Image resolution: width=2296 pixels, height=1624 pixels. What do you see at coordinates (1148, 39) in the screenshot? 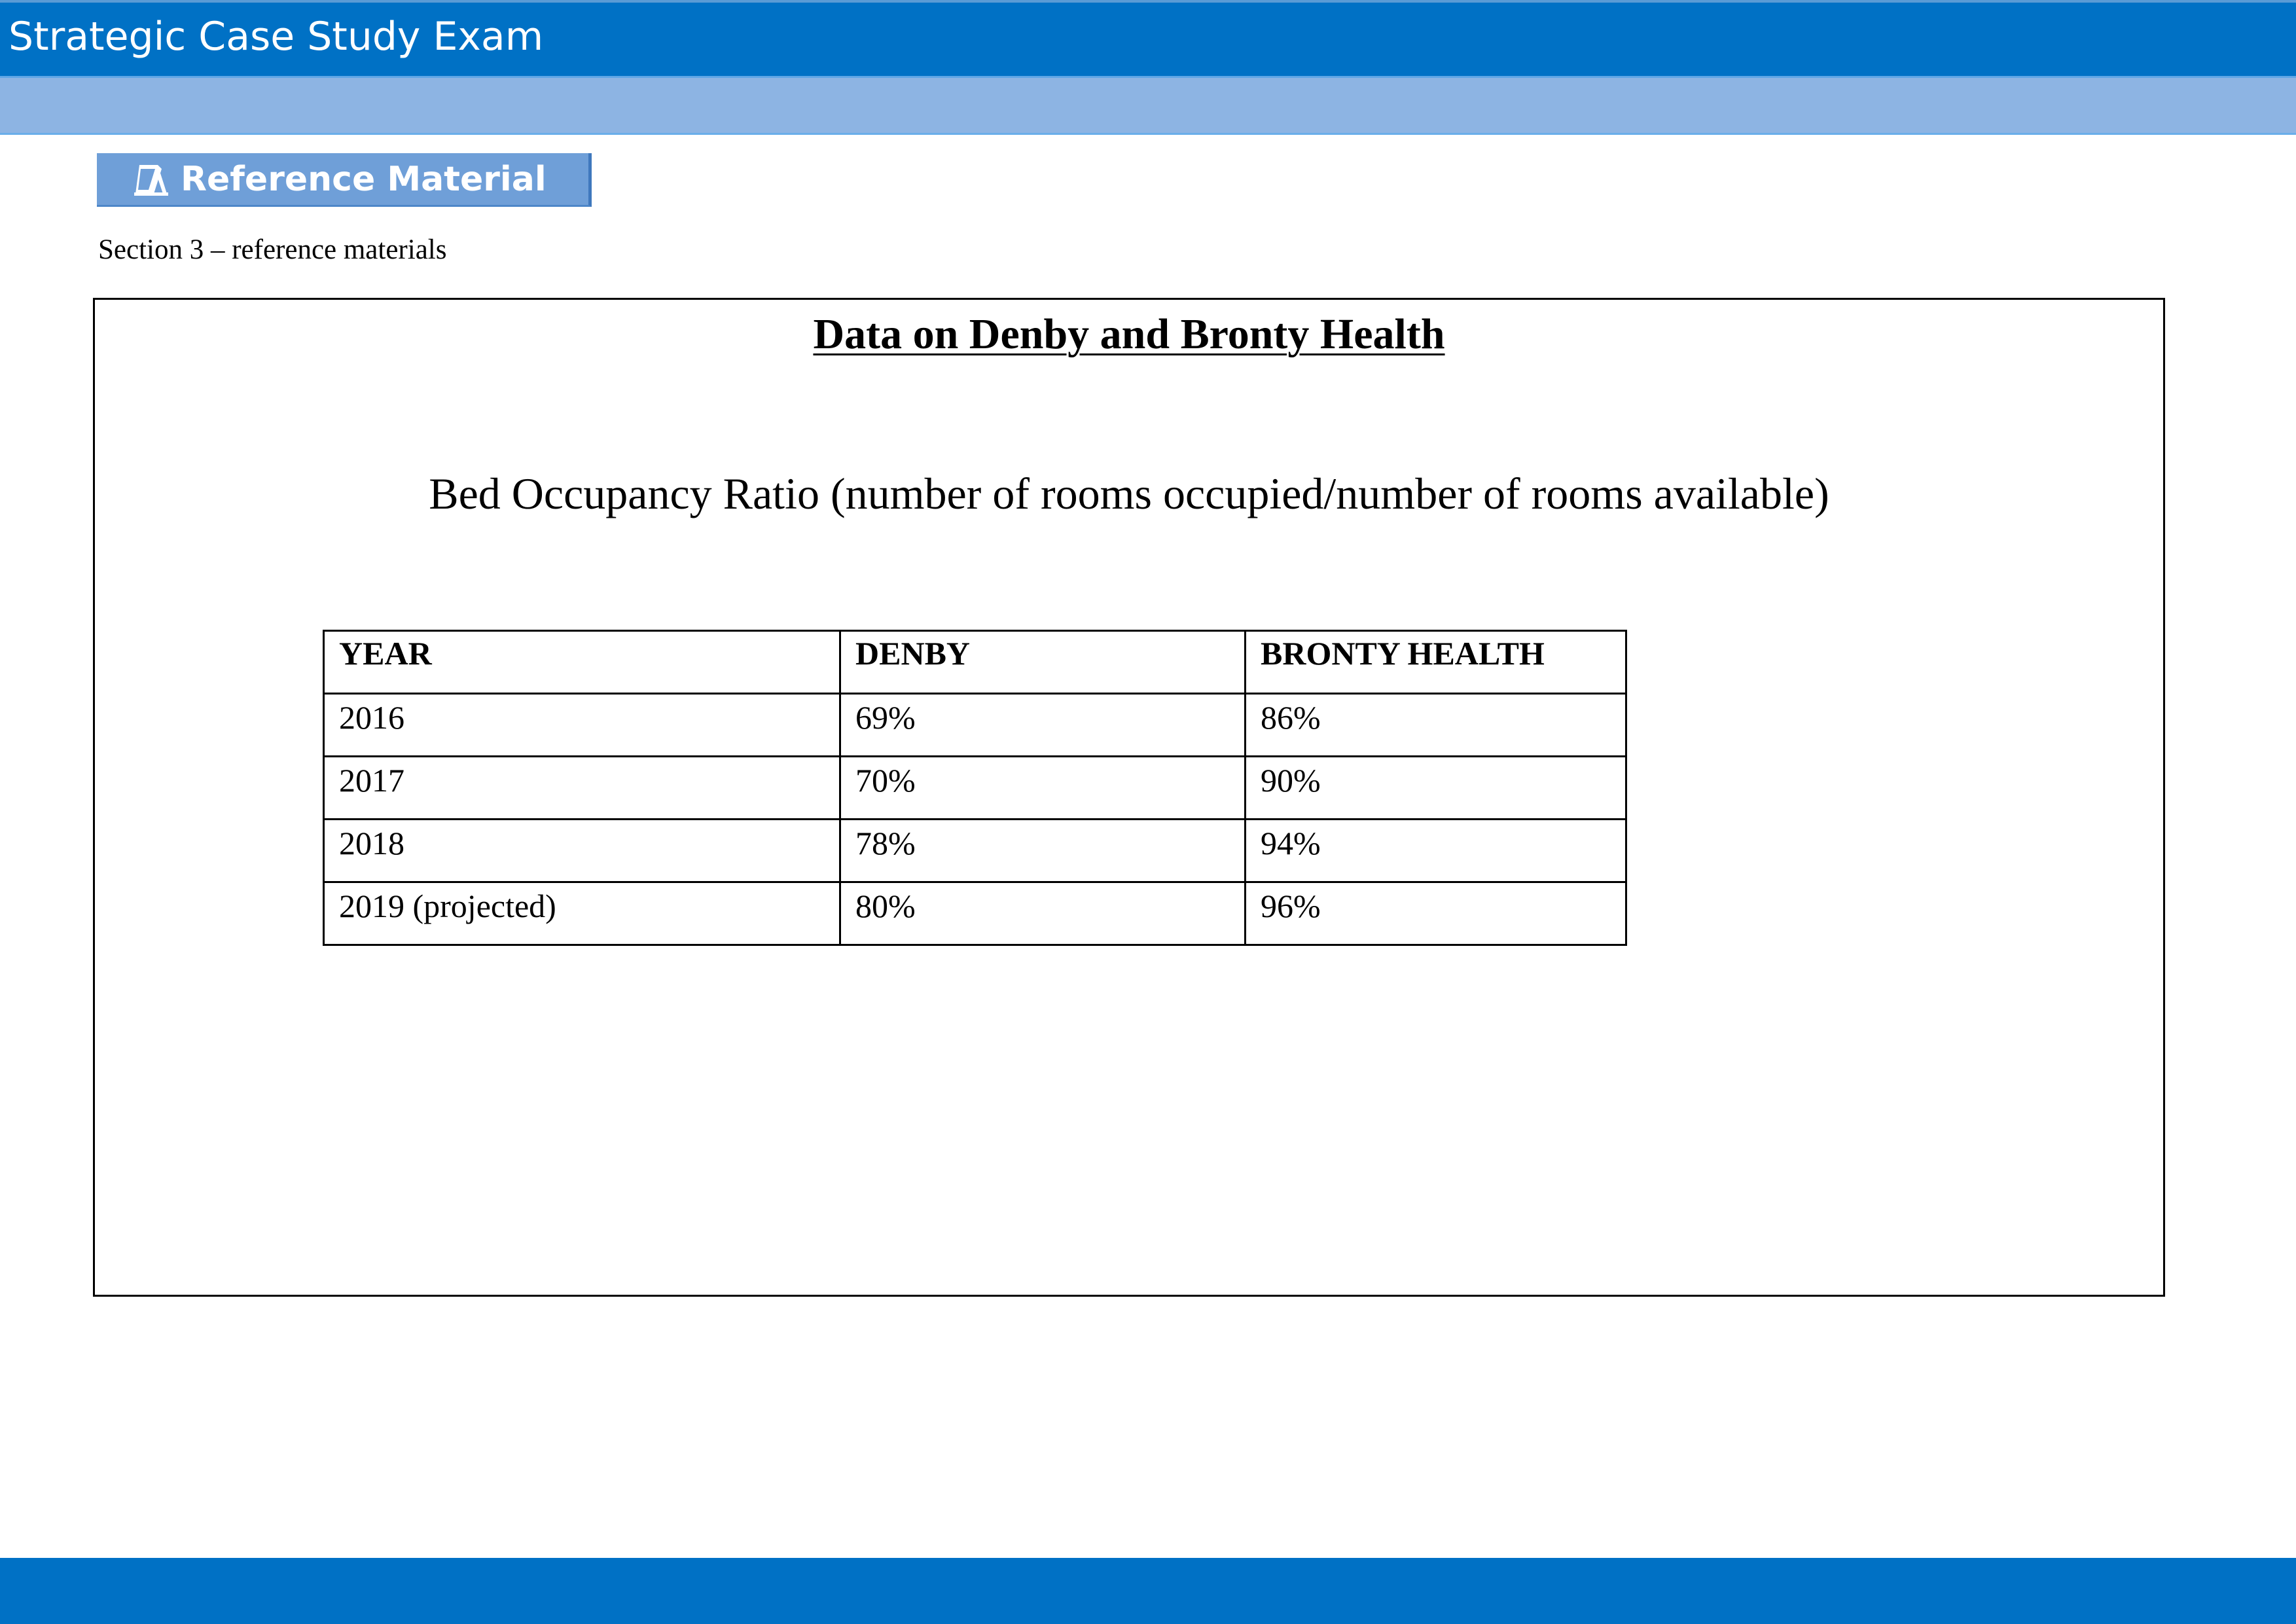
I see `title-bar: Strategic Case Study Exam` at bounding box center [1148, 39].